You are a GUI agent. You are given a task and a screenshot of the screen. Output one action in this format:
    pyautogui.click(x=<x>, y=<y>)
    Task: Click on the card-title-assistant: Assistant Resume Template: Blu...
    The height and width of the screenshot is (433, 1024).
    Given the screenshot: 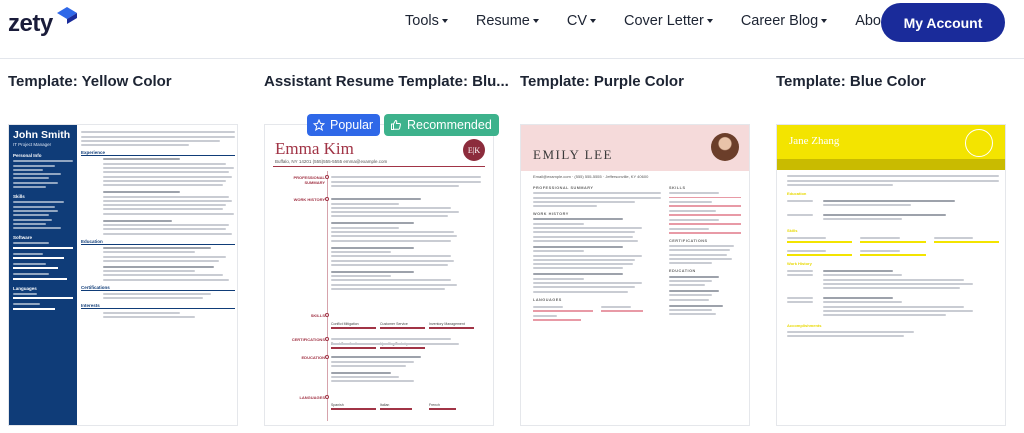 What is the action you would take?
    pyautogui.click(x=386, y=81)
    